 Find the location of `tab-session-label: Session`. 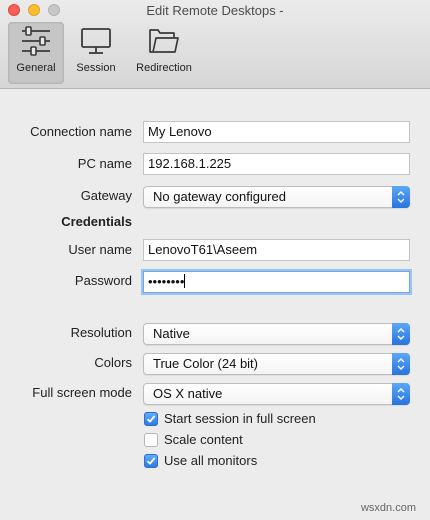

tab-session-label: Session is located at coordinates (96, 68).